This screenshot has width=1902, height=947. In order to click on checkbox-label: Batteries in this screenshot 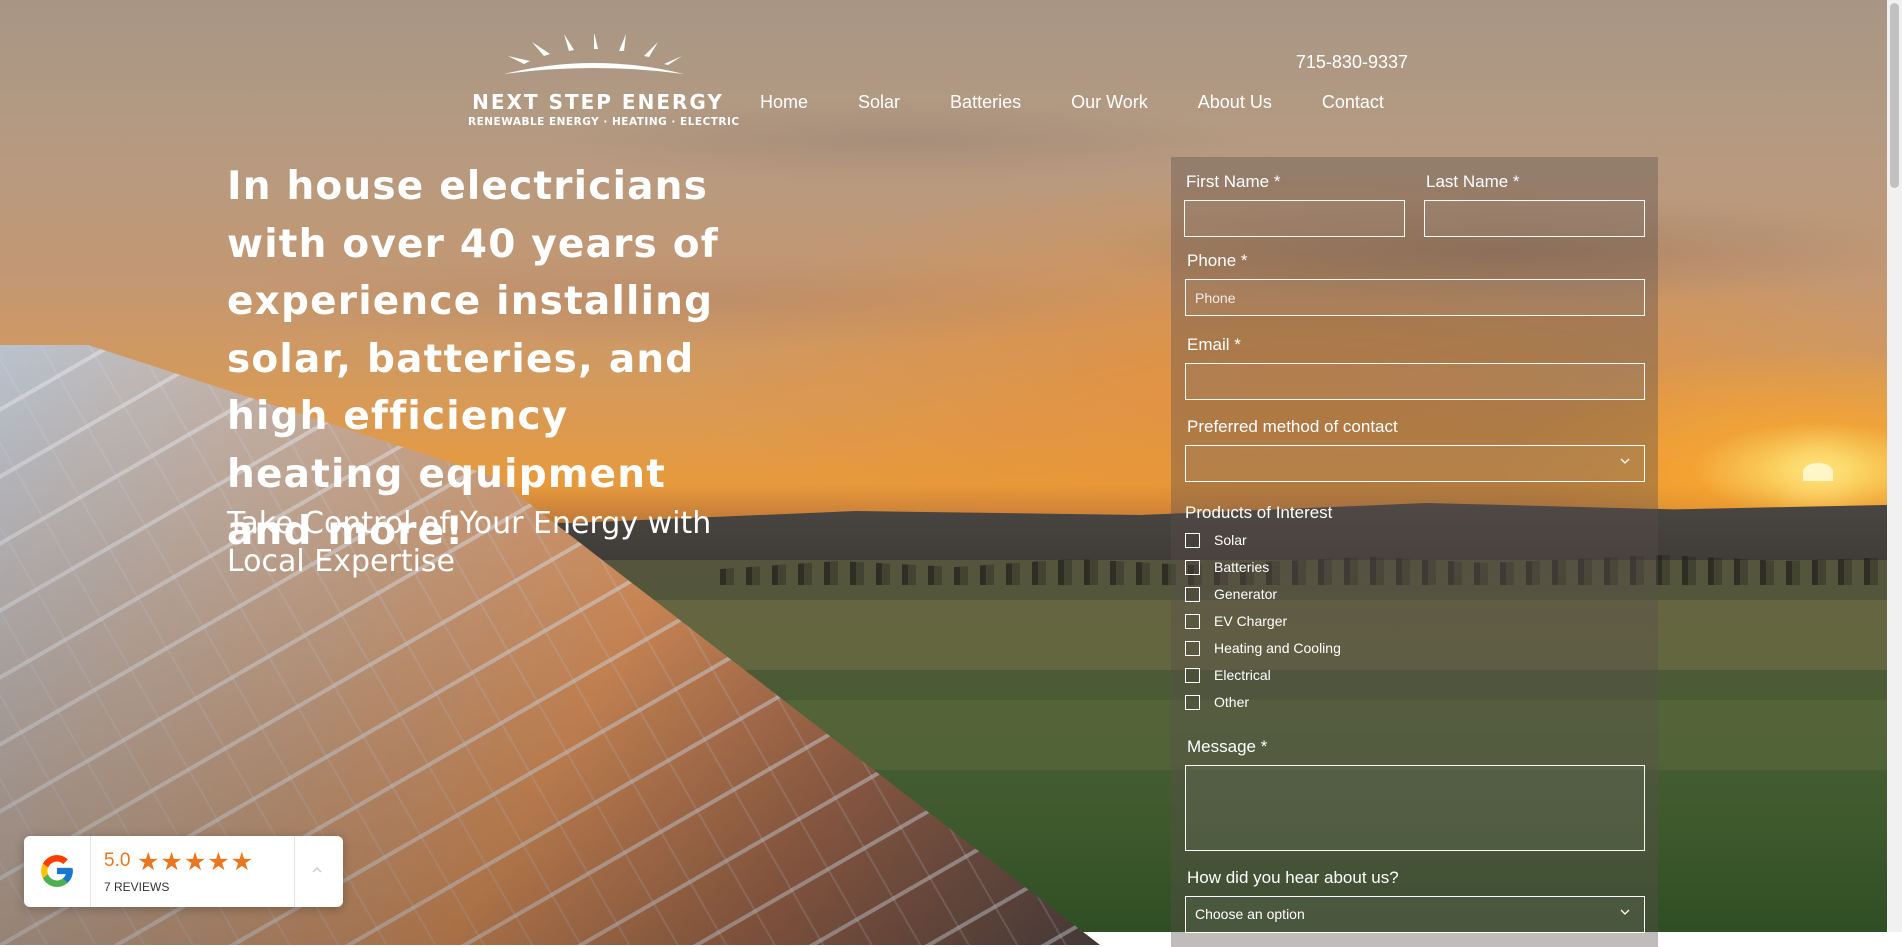, I will do `click(1242, 567)`.